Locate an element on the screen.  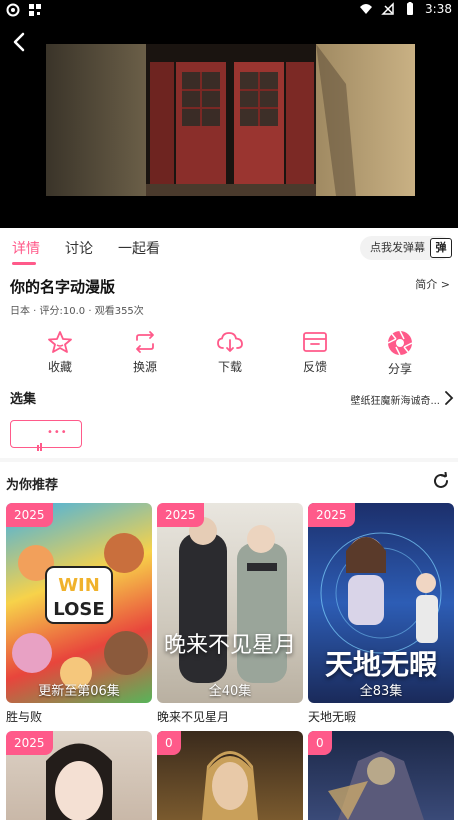
status-time: 3:38 is located at coordinates (438, 9).